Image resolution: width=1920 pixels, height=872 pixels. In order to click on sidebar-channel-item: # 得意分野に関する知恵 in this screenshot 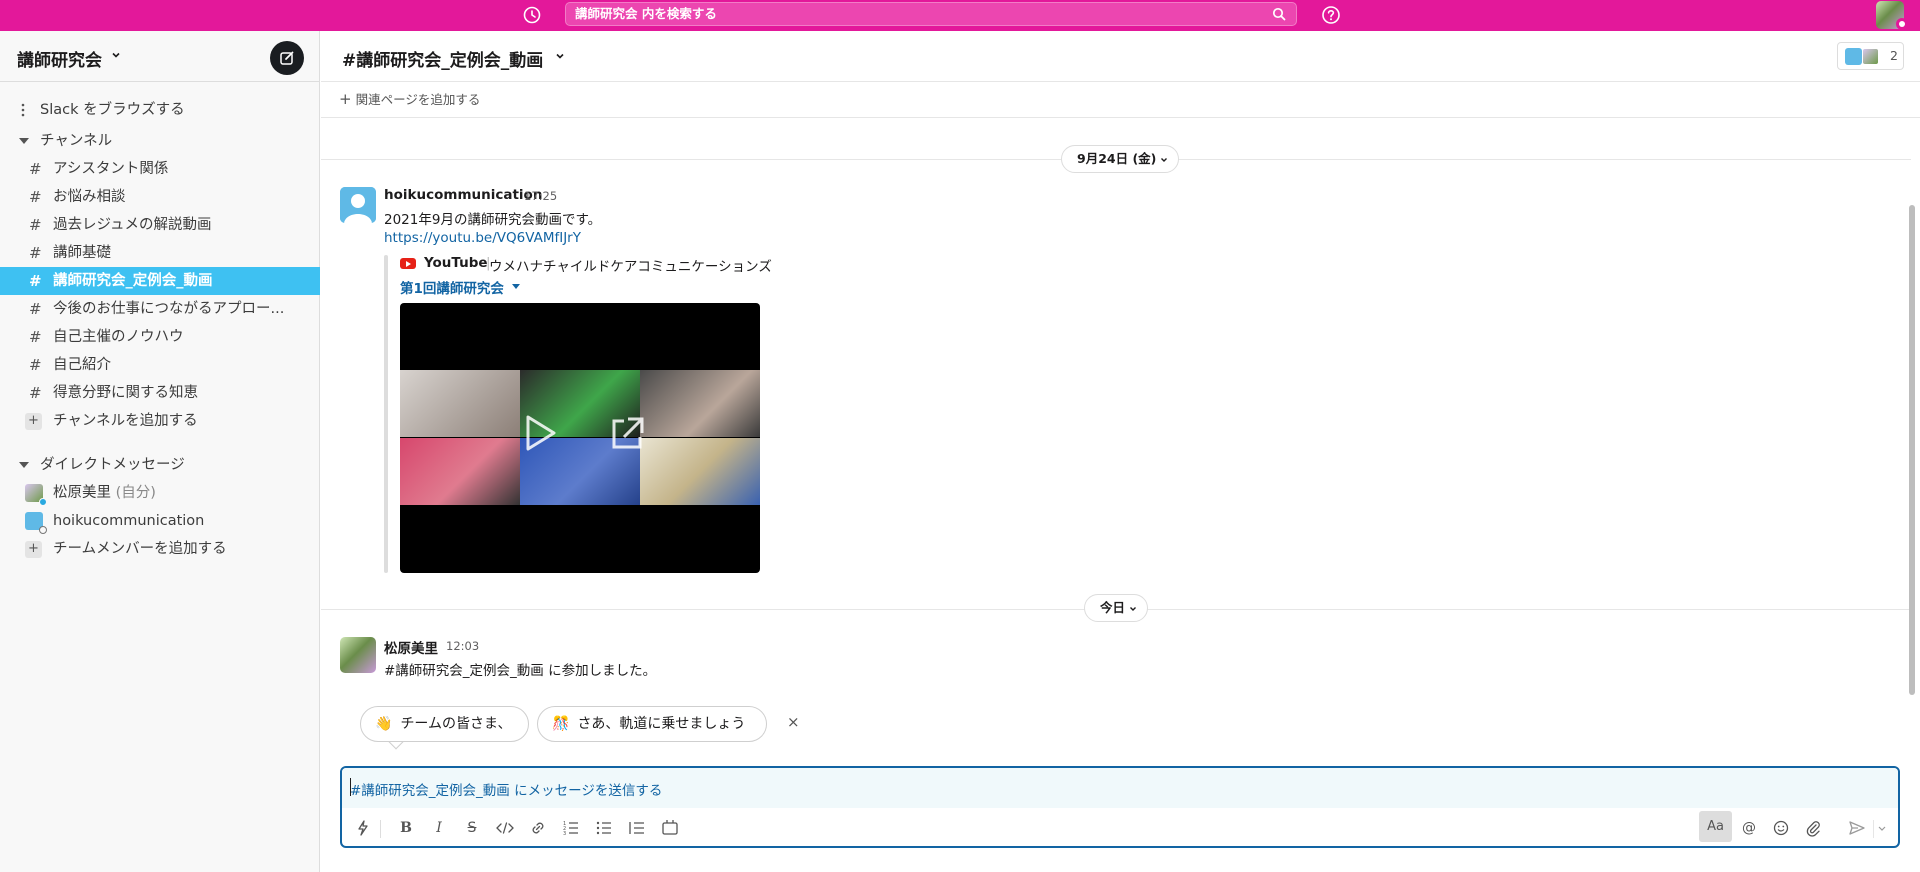, I will do `click(160, 393)`.